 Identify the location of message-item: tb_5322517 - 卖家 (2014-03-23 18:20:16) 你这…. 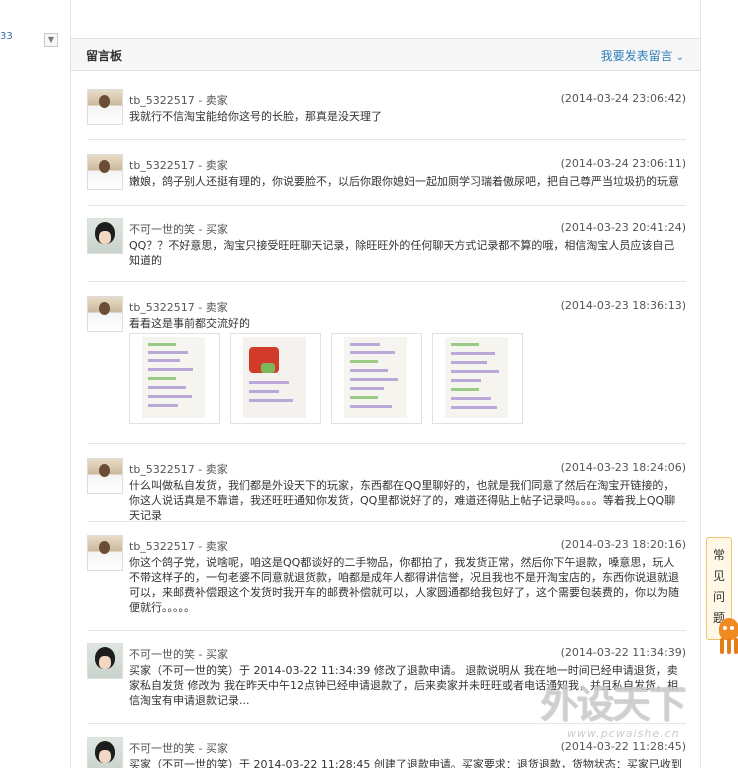
(386, 583).